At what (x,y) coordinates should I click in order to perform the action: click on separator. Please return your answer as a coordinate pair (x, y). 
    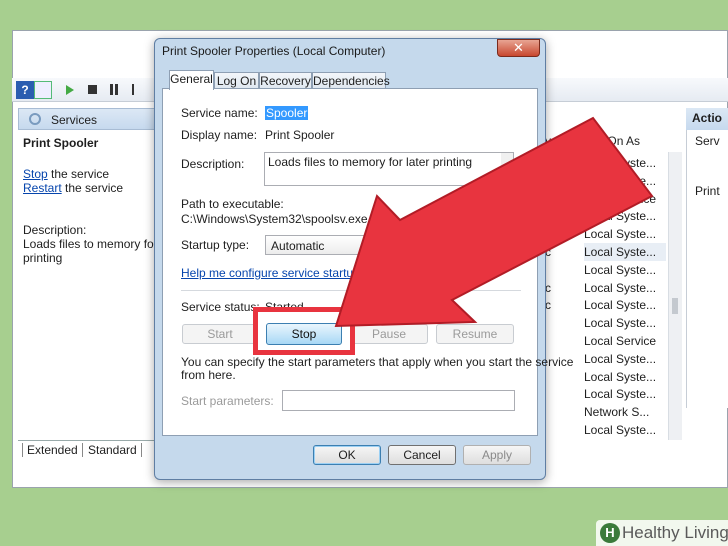
    Looking at the image, I should click on (351, 290).